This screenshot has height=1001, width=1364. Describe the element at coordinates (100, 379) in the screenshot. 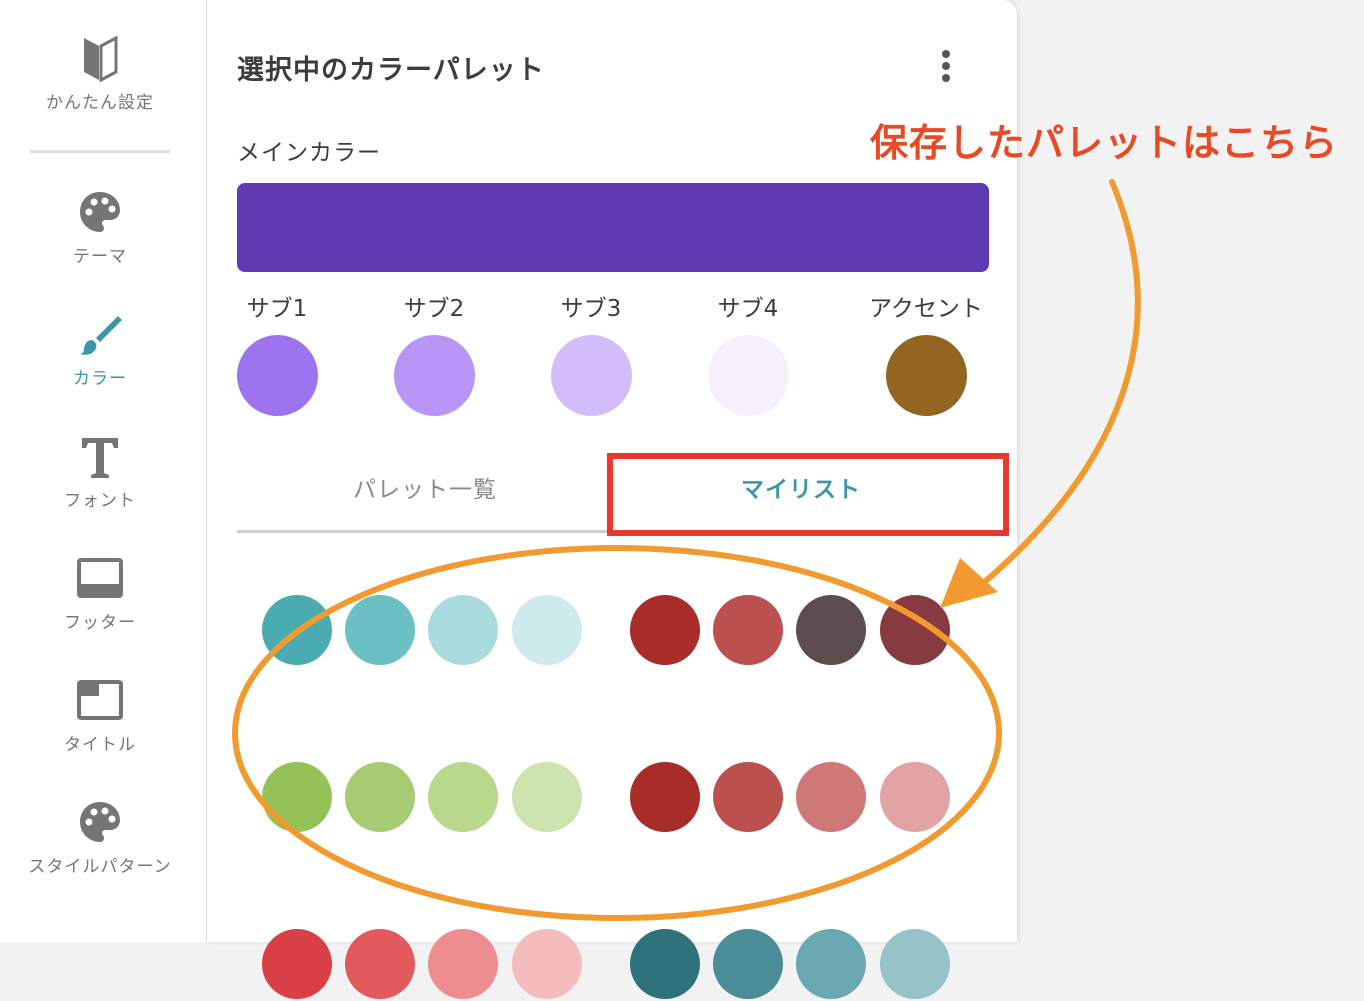

I see `sidebar-item-label: カラー` at that location.